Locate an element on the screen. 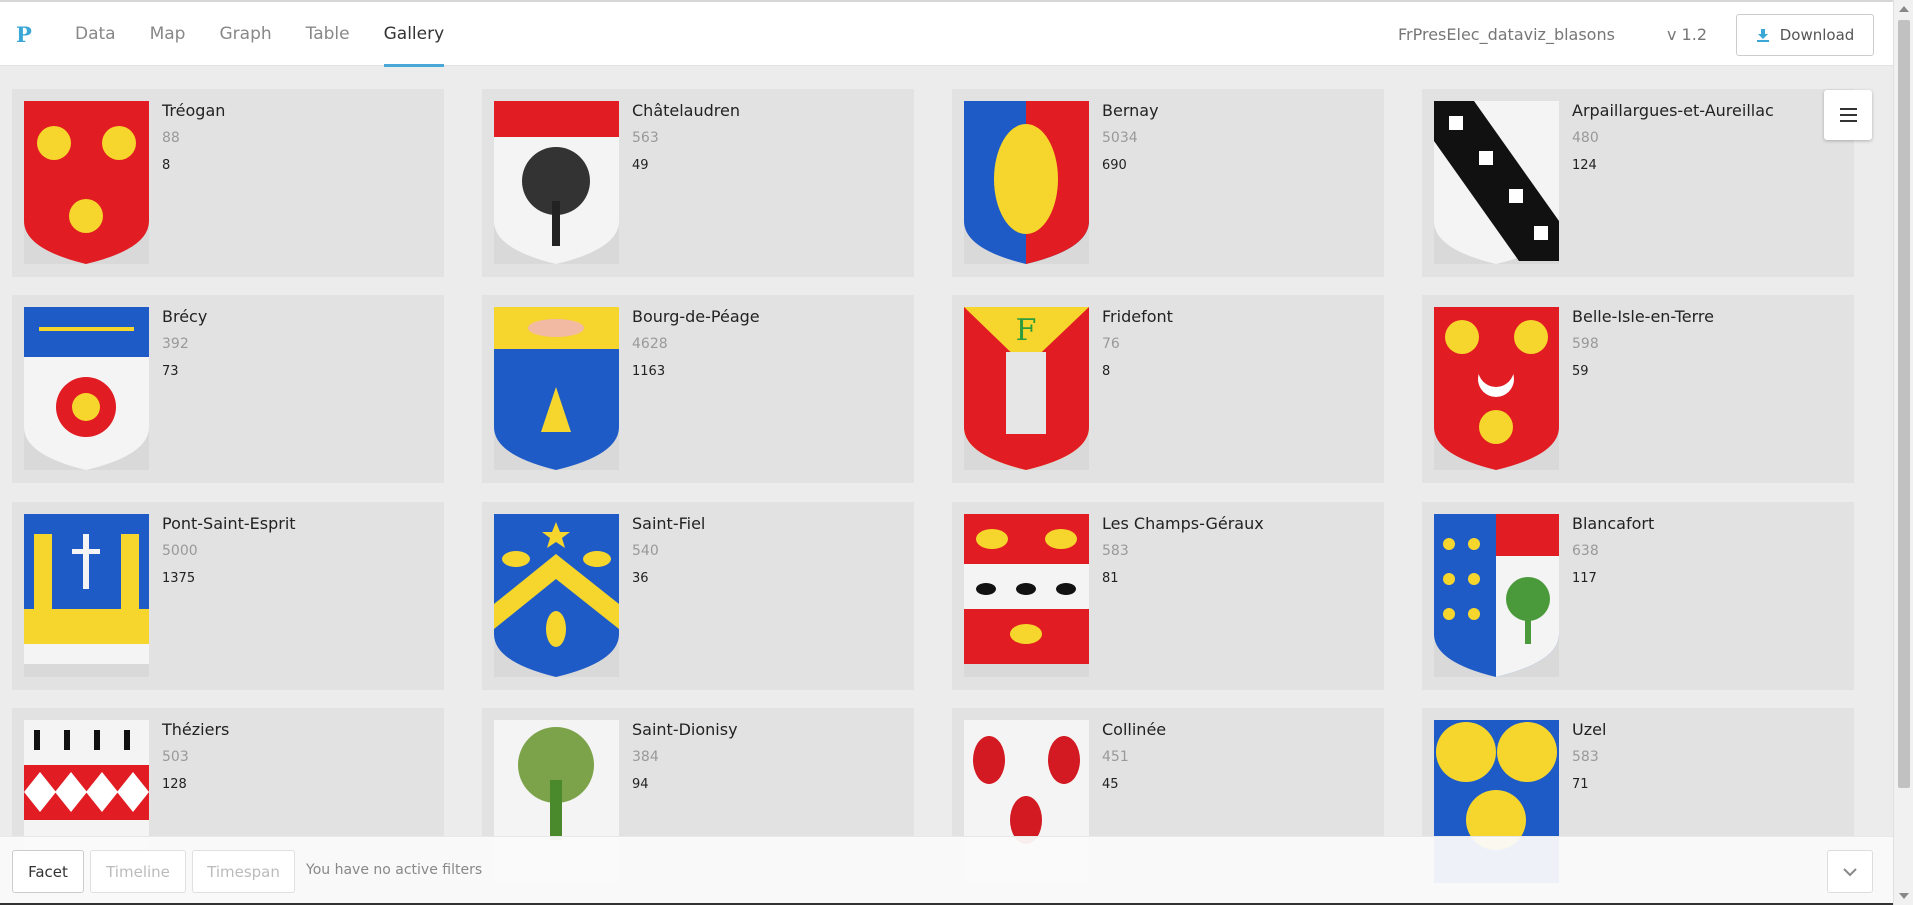  active-filters-text: You have no active filters is located at coordinates (394, 870).